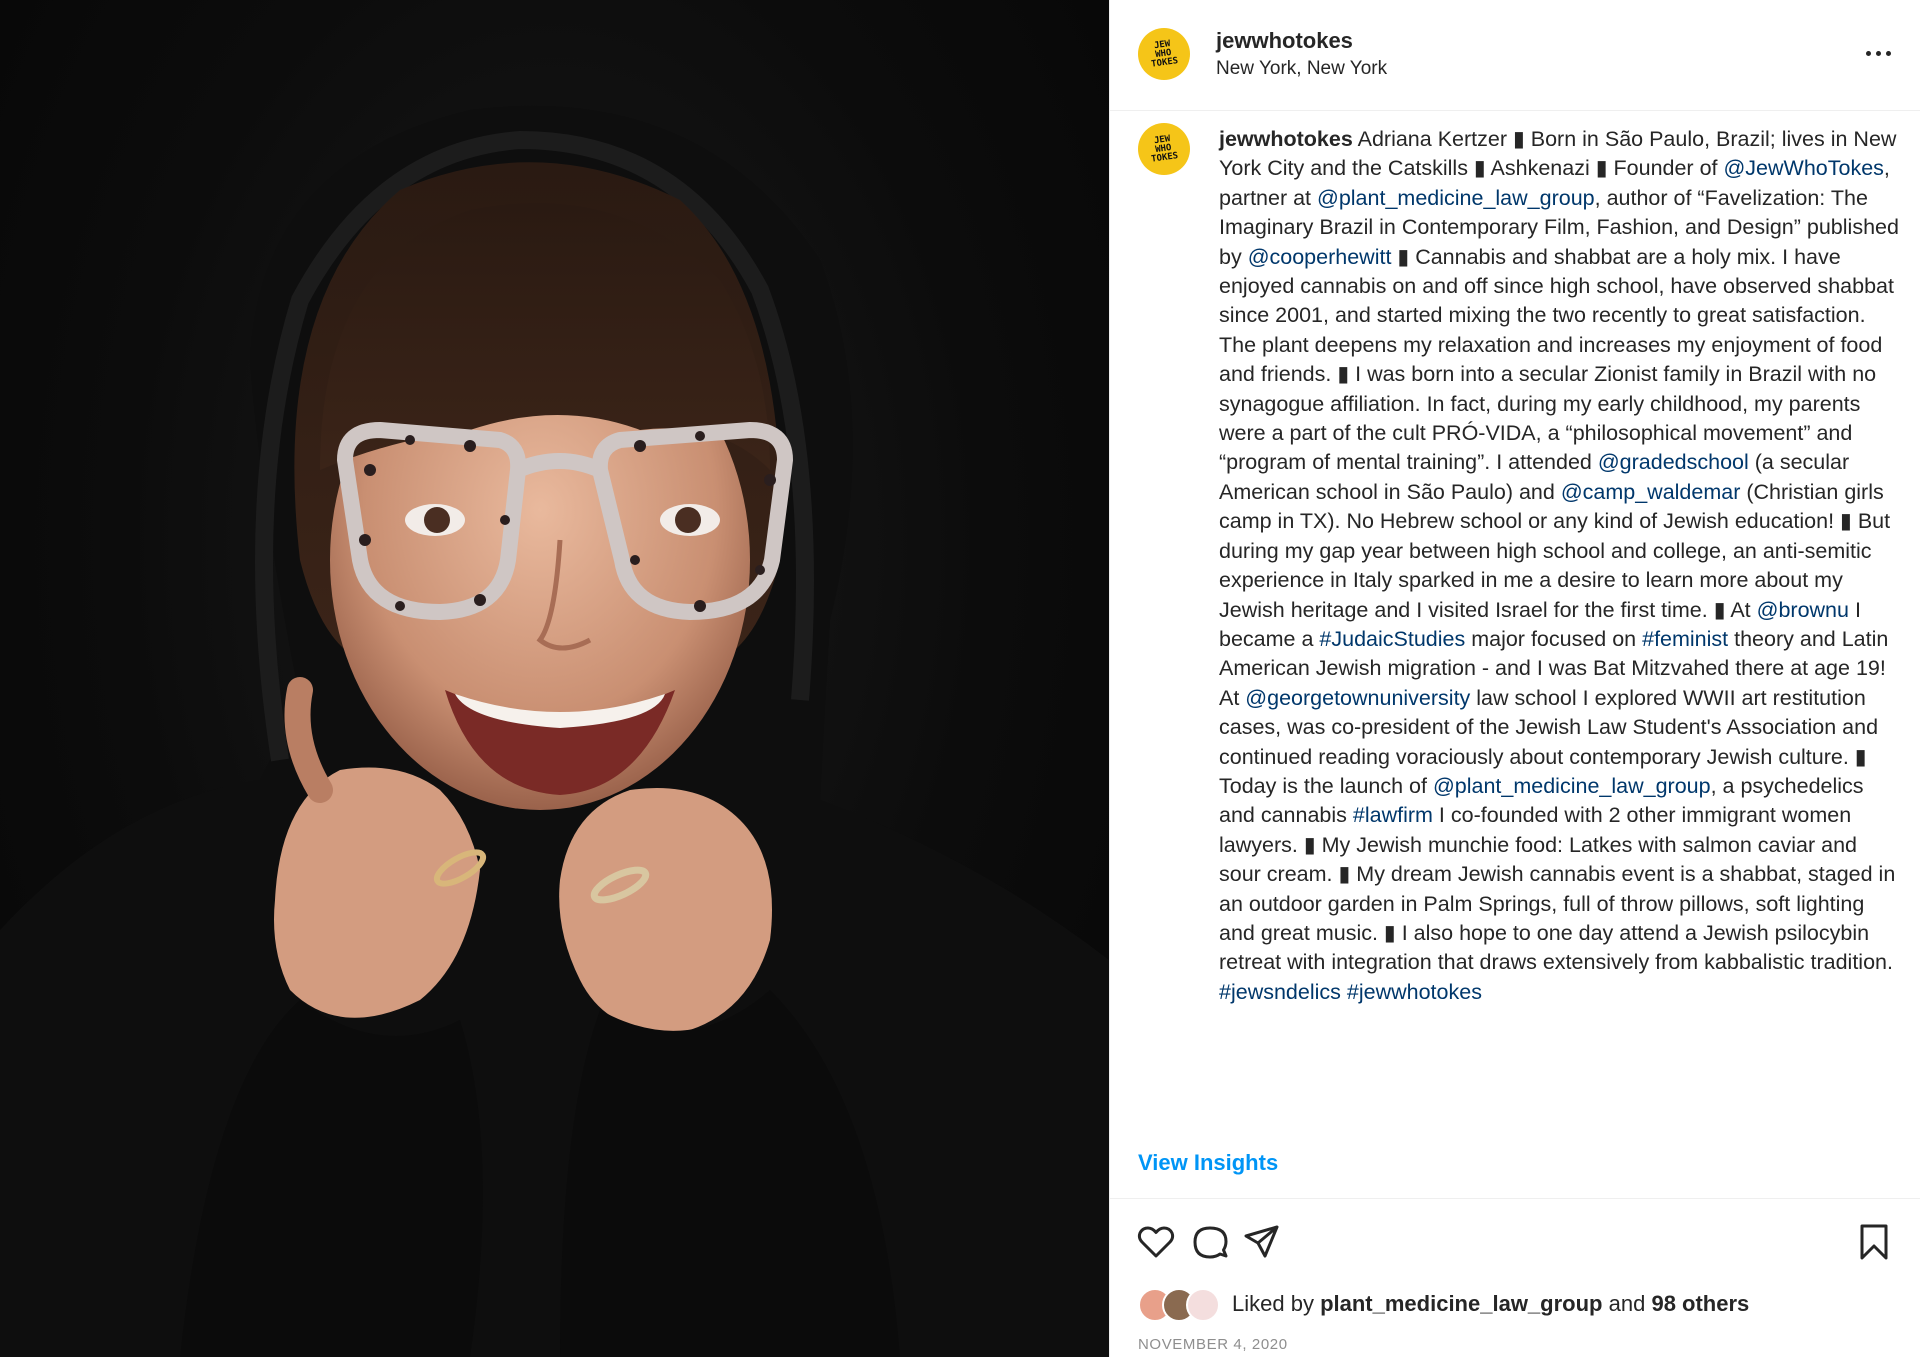 The height and width of the screenshot is (1357, 1920). What do you see at coordinates (1393, 815) in the screenshot?
I see `hashtag-link: #lawfirm` at bounding box center [1393, 815].